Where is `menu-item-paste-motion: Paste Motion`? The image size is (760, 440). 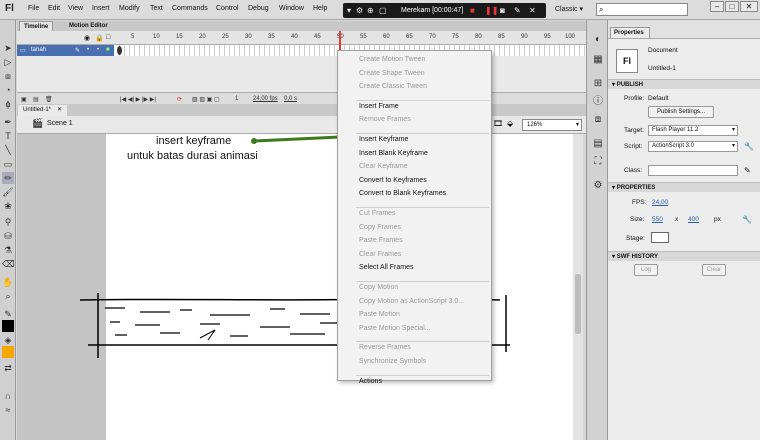
menu-item-paste-motion: Paste Motion is located at coordinates (379, 315).